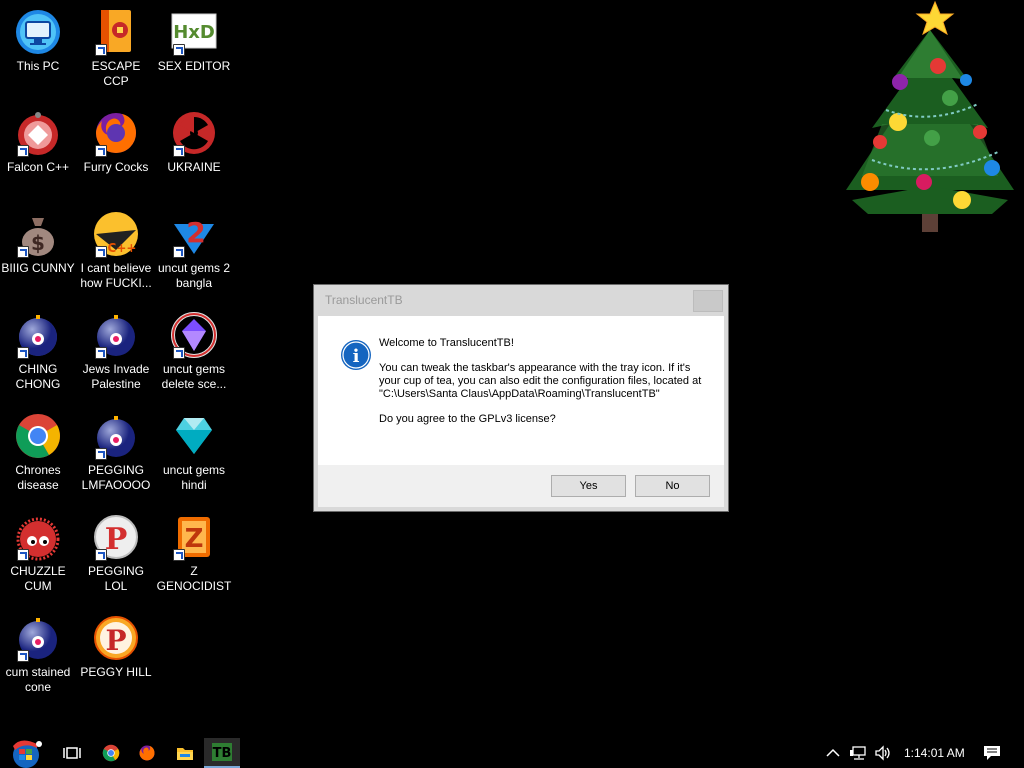  Describe the element at coordinates (992, 753) in the screenshot. I see `notification-center-icon` at that location.